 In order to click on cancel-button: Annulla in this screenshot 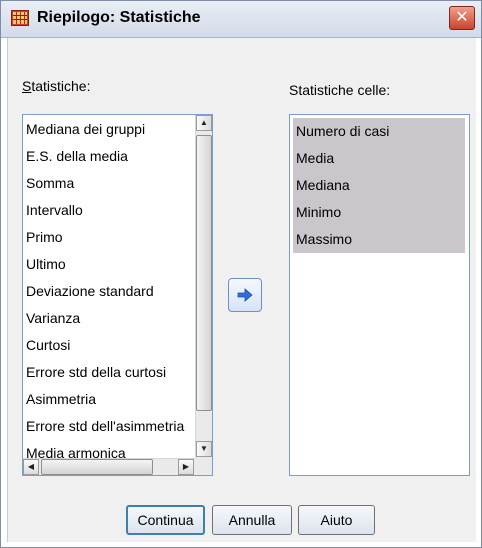, I will do `click(252, 520)`.